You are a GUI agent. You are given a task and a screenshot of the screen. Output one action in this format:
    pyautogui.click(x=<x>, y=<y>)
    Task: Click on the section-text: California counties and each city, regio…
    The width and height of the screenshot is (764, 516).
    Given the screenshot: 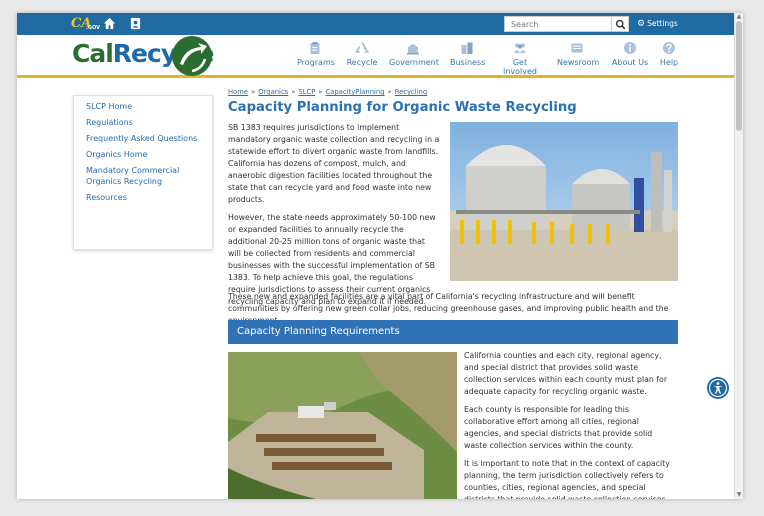 What is the action you would take?
    pyautogui.click(x=570, y=424)
    